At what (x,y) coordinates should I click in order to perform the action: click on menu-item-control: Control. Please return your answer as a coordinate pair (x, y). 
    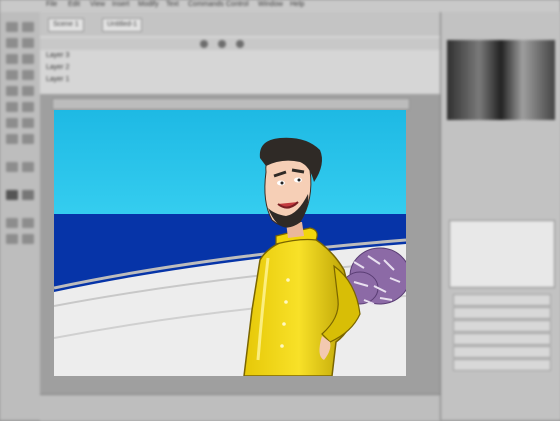
    Looking at the image, I should click on (237, 4).